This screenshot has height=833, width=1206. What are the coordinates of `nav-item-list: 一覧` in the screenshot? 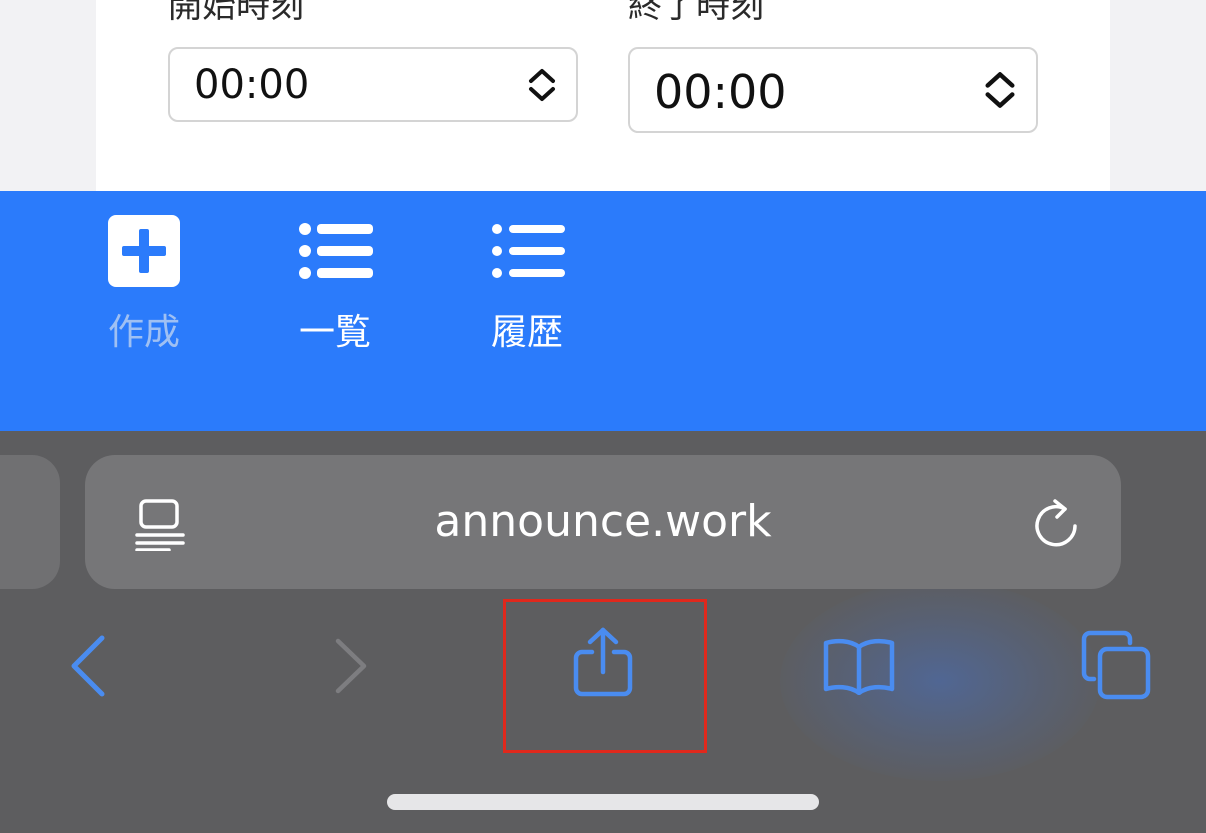 It's located at (335, 285).